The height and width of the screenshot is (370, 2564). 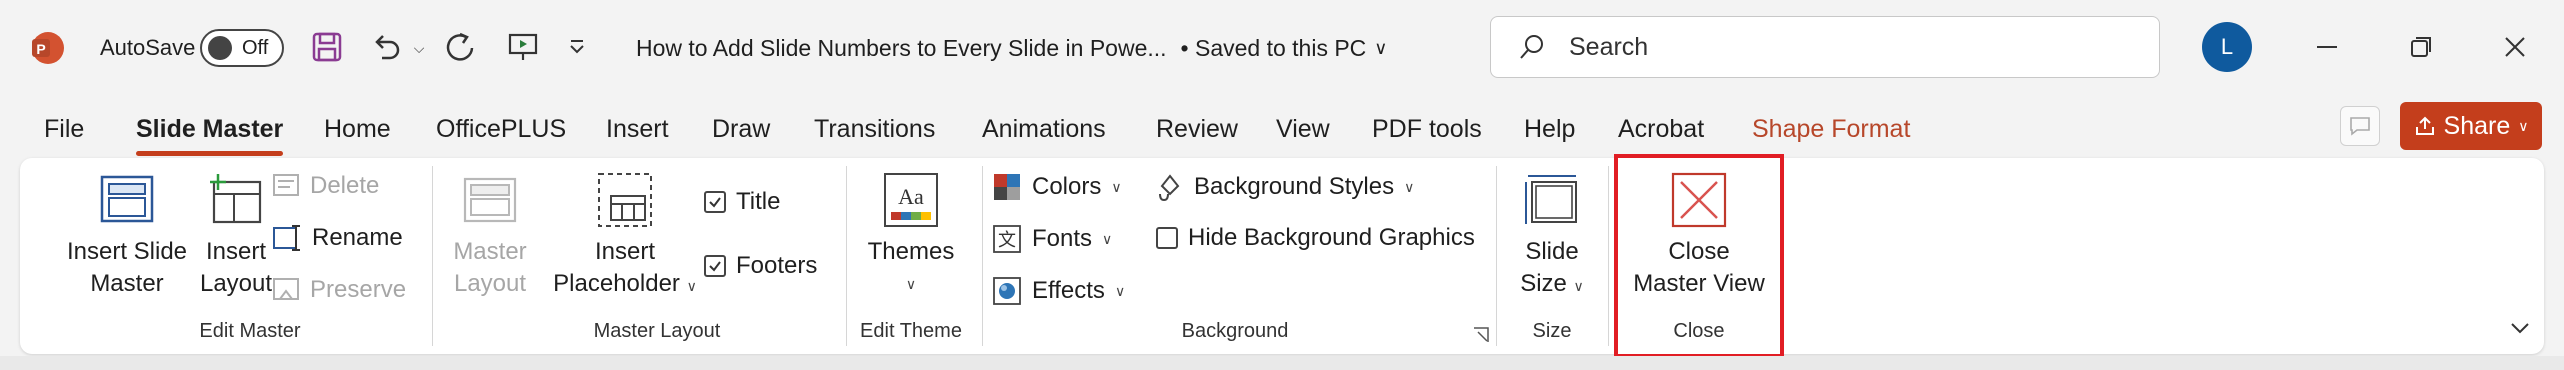 What do you see at coordinates (490, 235) in the screenshot?
I see `master-layout-button: Master Layout` at bounding box center [490, 235].